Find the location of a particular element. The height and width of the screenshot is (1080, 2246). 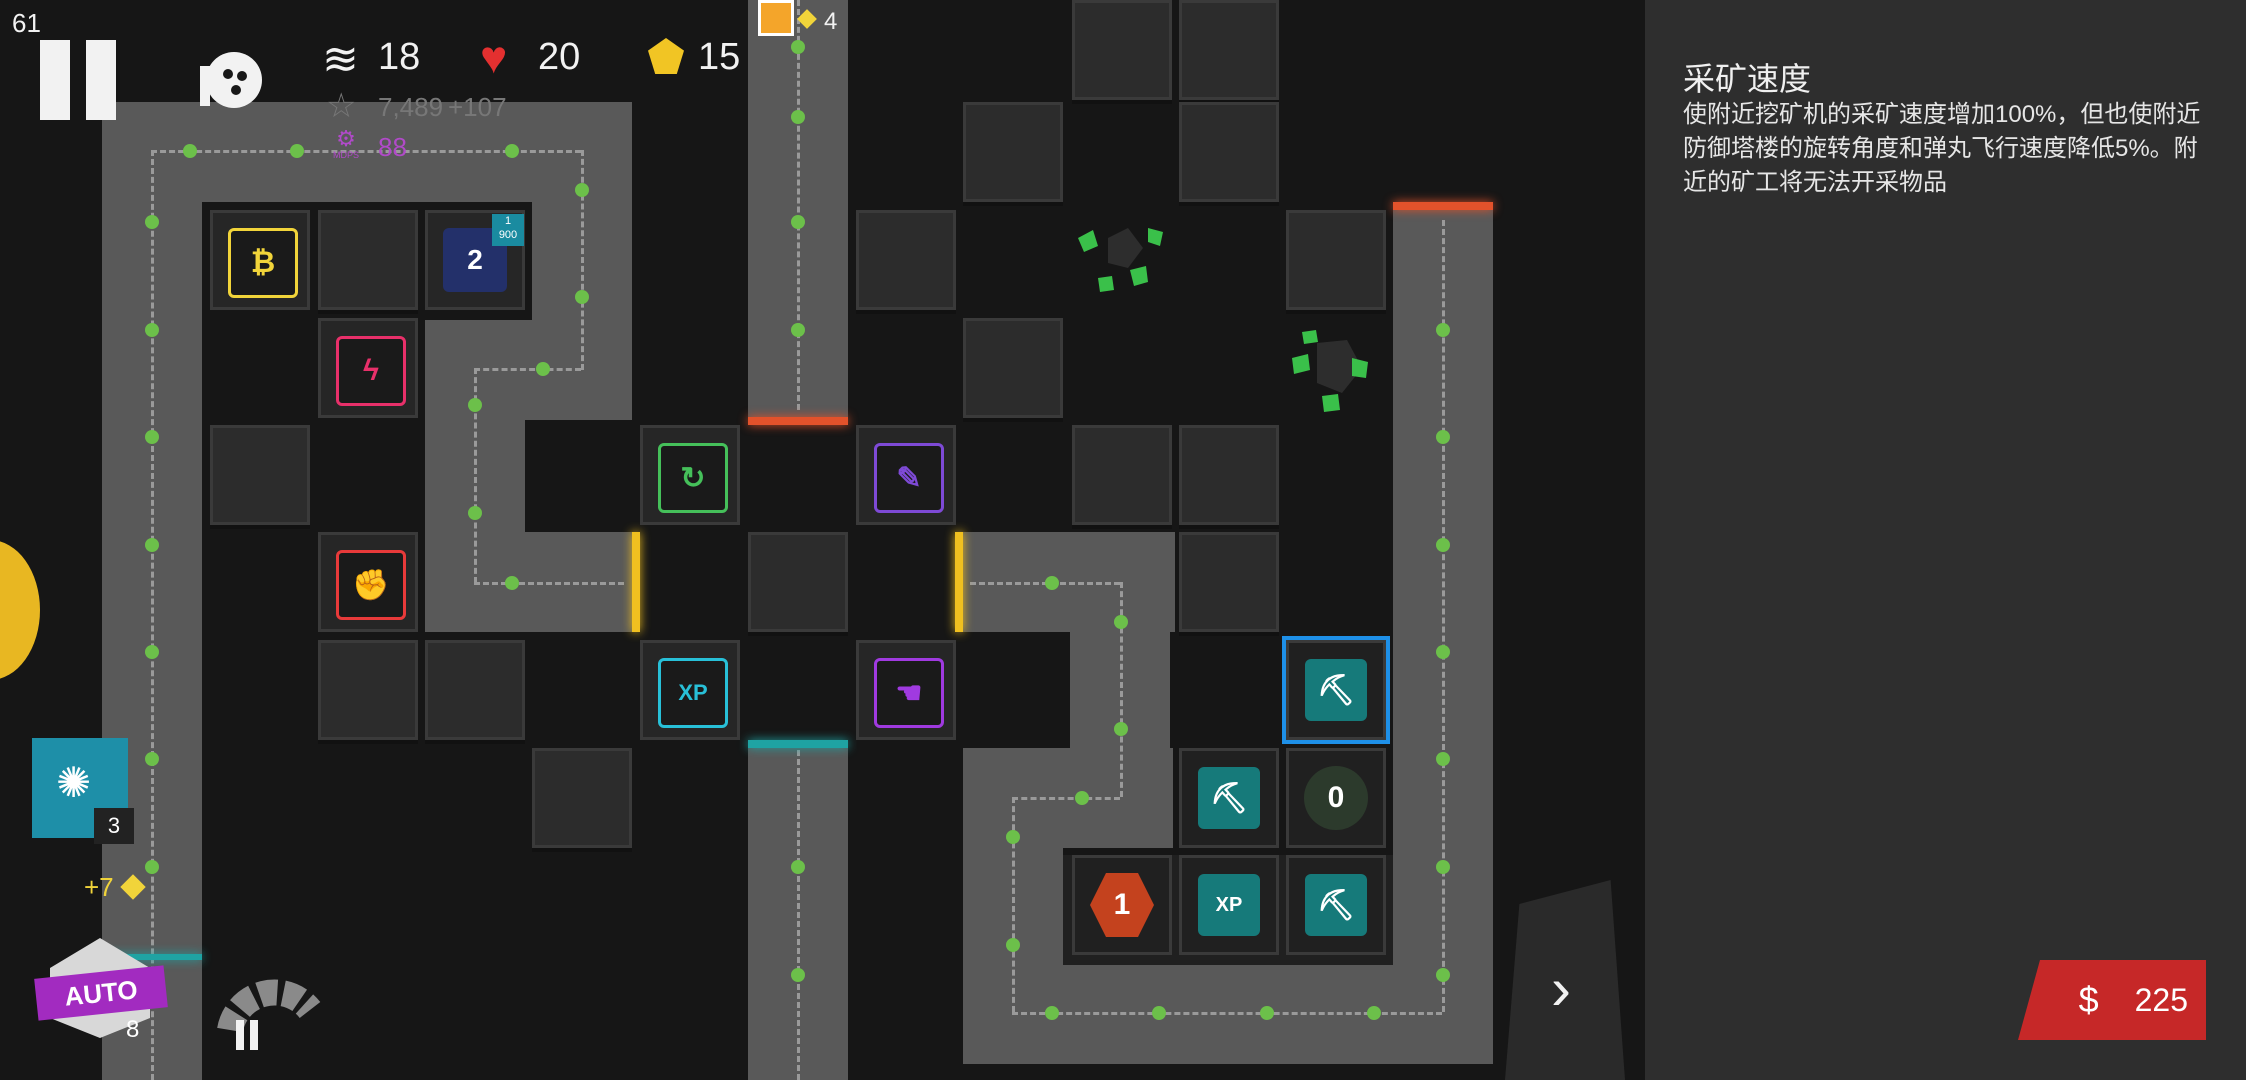

resource-drop-count: 4 is located at coordinates (831, 21).